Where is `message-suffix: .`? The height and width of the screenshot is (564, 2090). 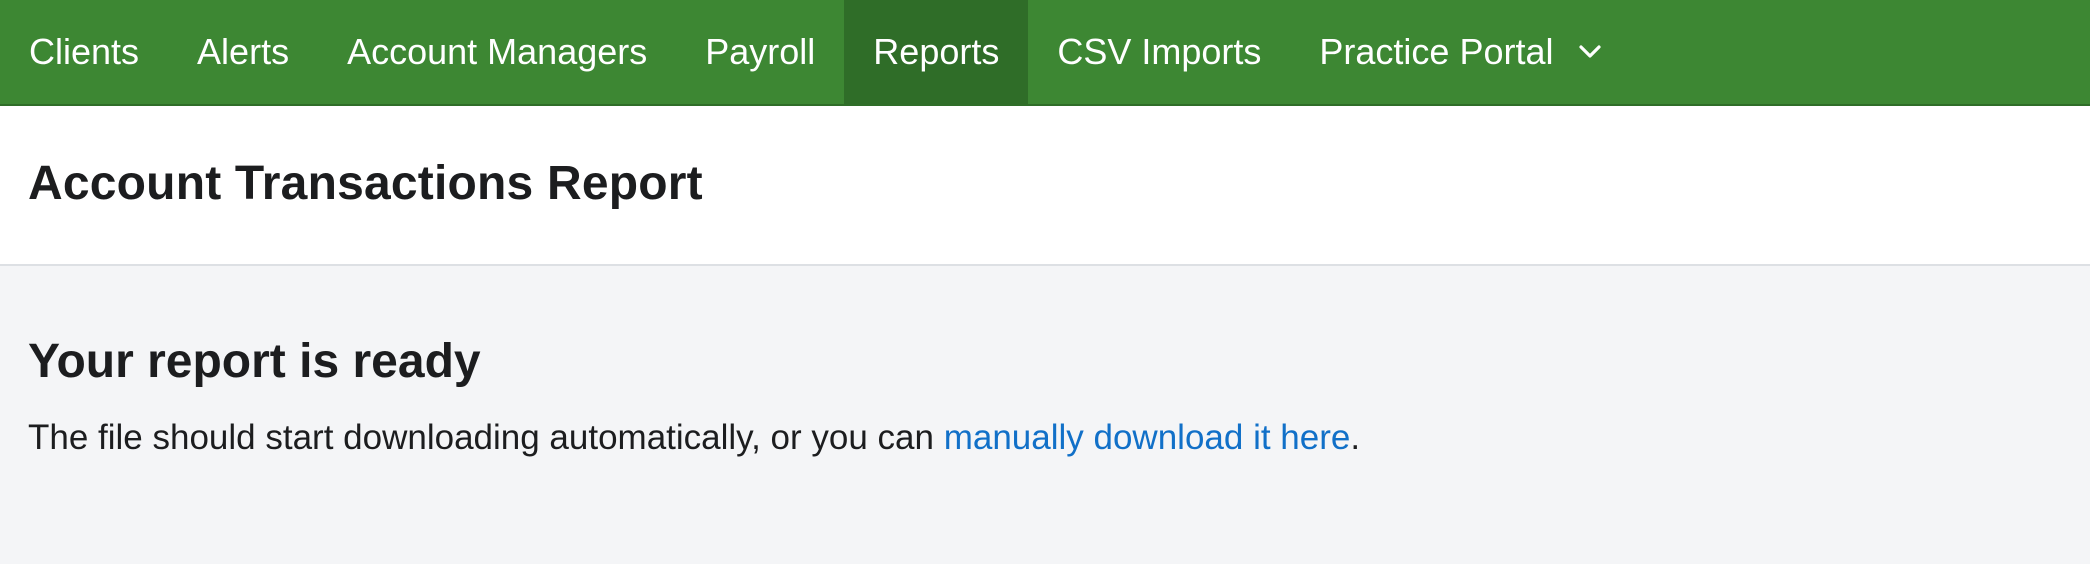
message-suffix: . is located at coordinates (1355, 437).